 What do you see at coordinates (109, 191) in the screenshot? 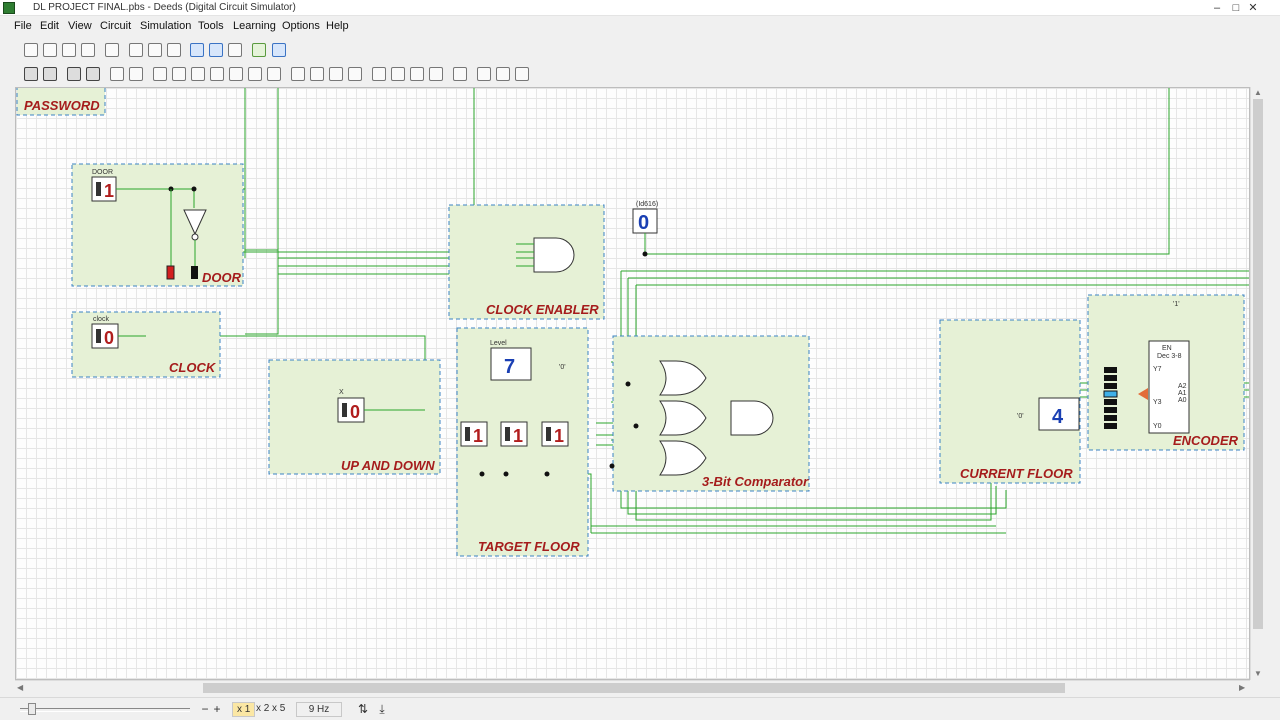
I see `door-switch-value: 1` at bounding box center [109, 191].